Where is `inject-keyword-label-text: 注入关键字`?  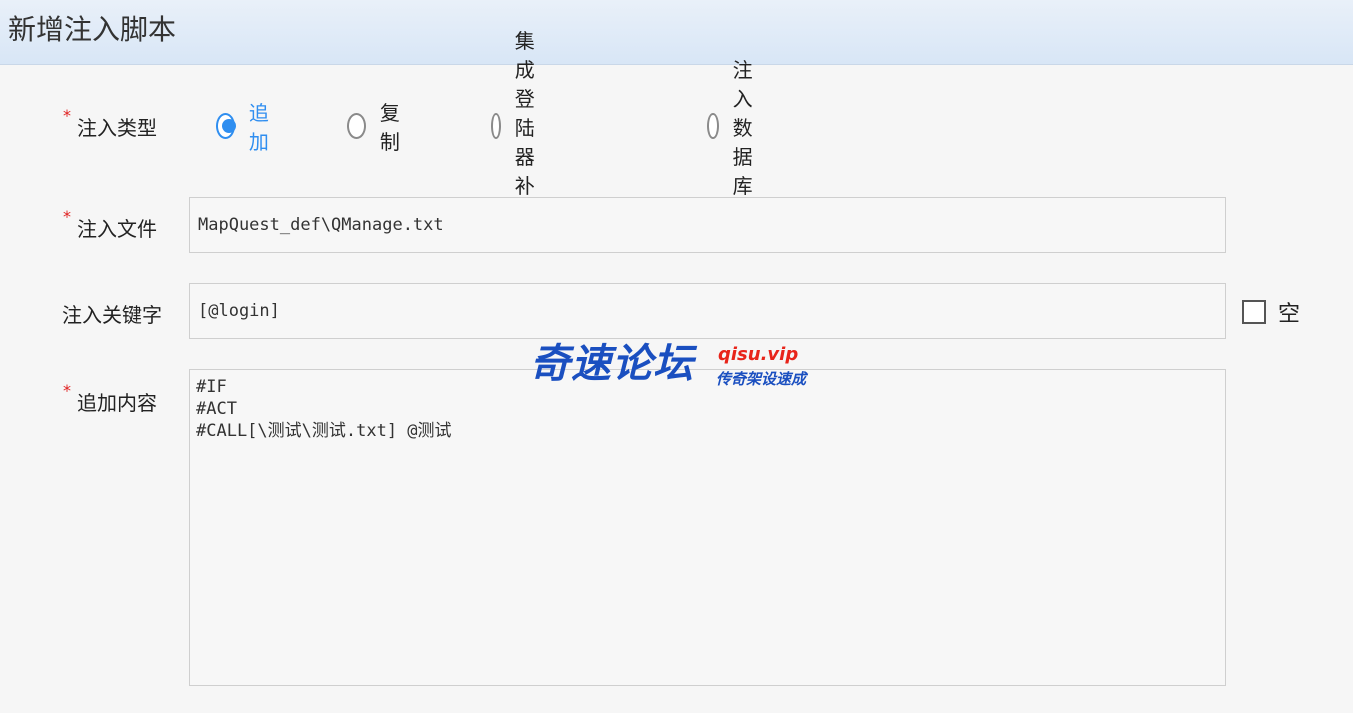
inject-keyword-label-text: 注入关键字 is located at coordinates (112, 315).